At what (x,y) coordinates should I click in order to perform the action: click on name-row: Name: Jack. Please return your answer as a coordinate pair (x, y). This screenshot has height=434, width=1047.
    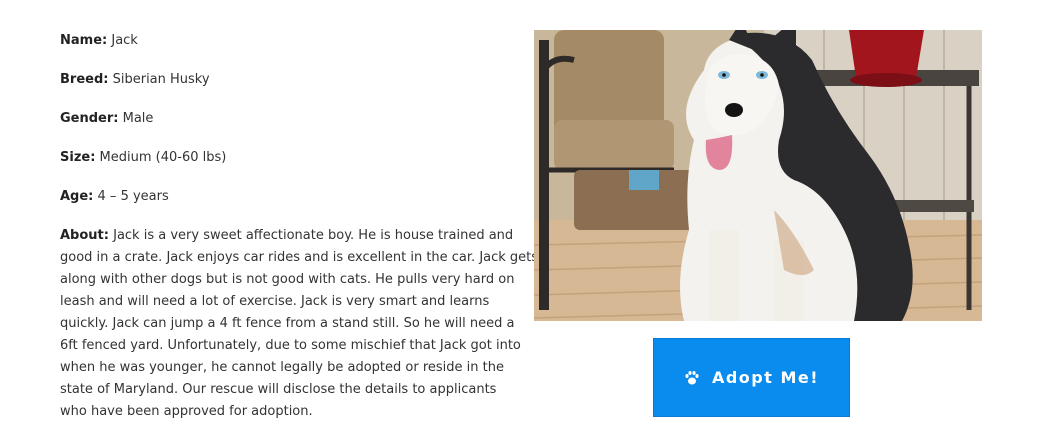
    Looking at the image, I should click on (285, 41).